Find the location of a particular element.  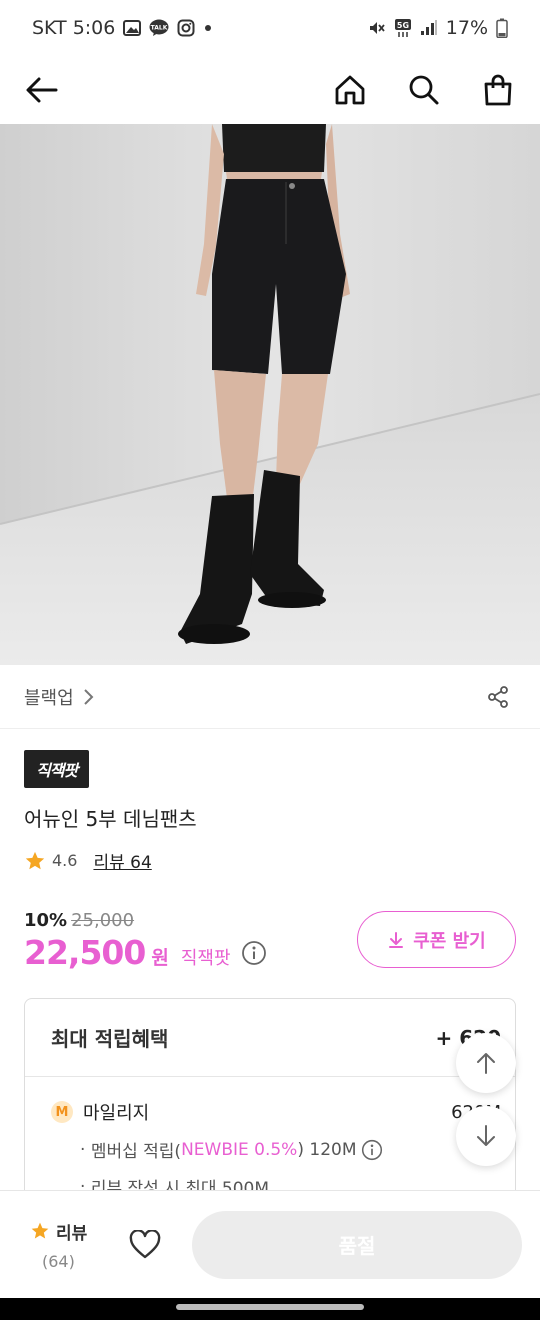

price-block: 10% 25,000 22,500 원 직잭팟 is located at coordinates (145, 941).